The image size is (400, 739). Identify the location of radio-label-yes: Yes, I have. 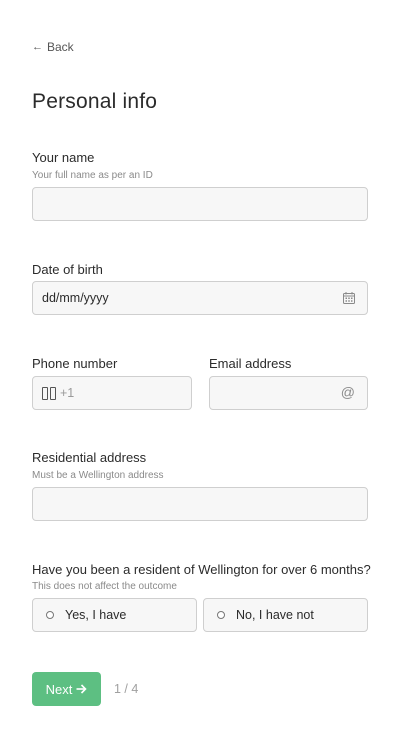
(96, 615).